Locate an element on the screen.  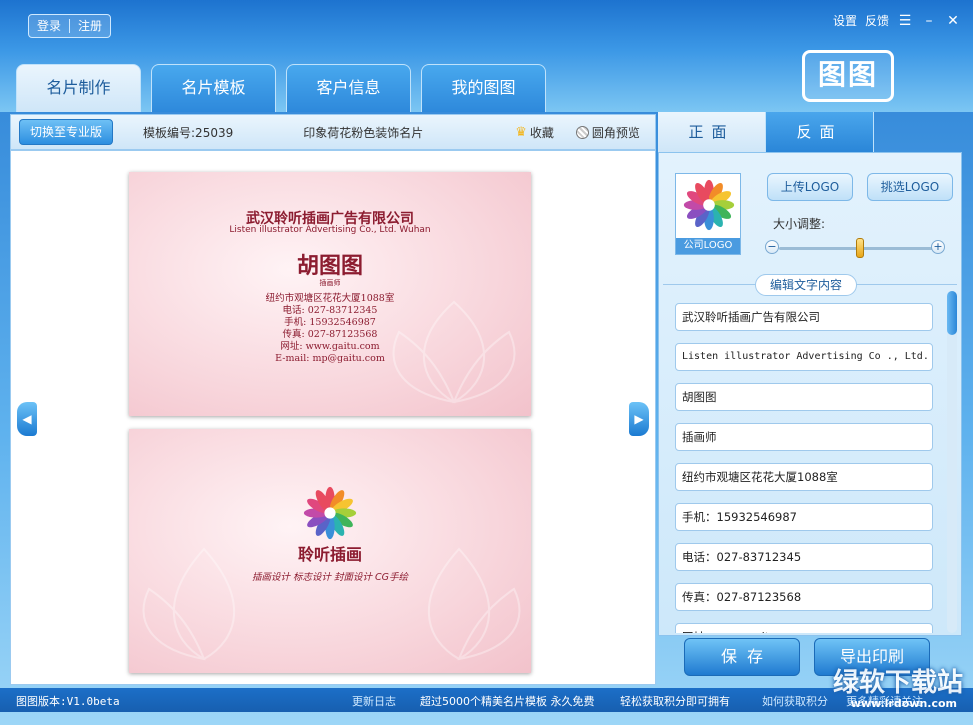
company-logo-thumb: 公司LOGO is located at coordinates (708, 214).